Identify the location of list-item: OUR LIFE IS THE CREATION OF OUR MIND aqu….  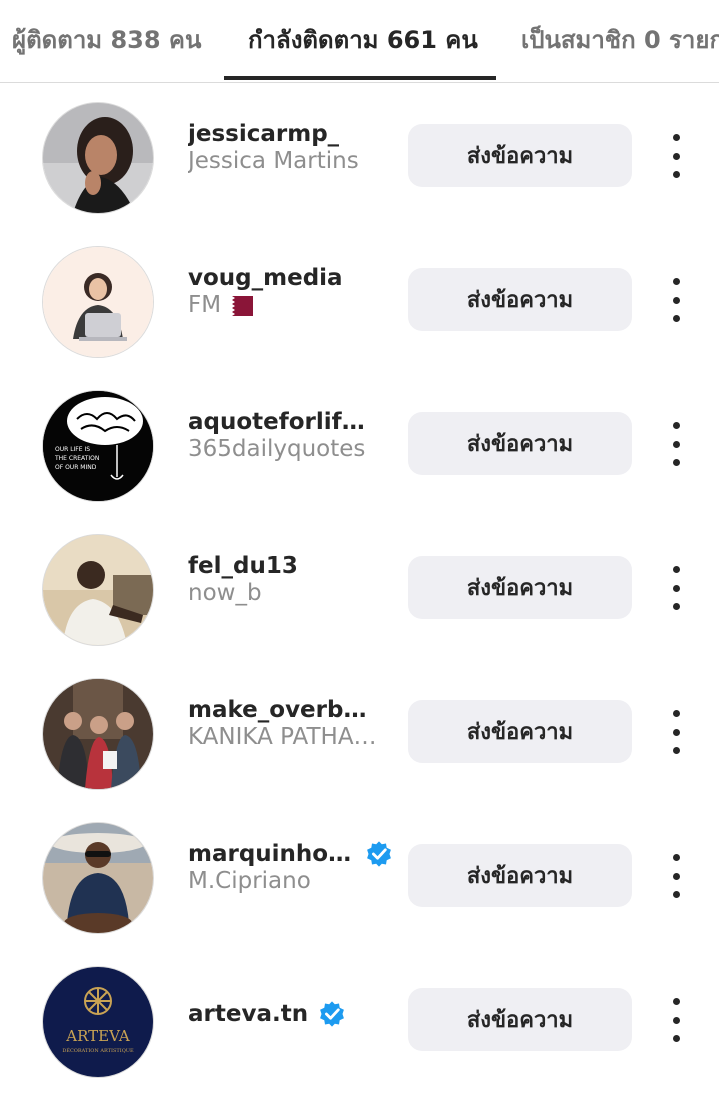
(359, 442).